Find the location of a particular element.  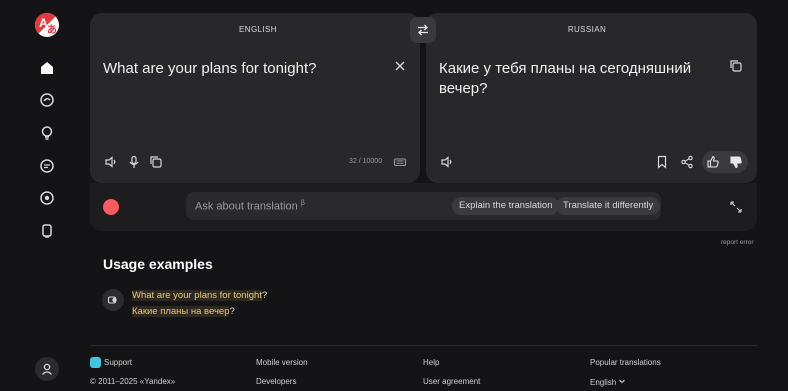

example-english: What are your plans for tonight? is located at coordinates (199, 295).